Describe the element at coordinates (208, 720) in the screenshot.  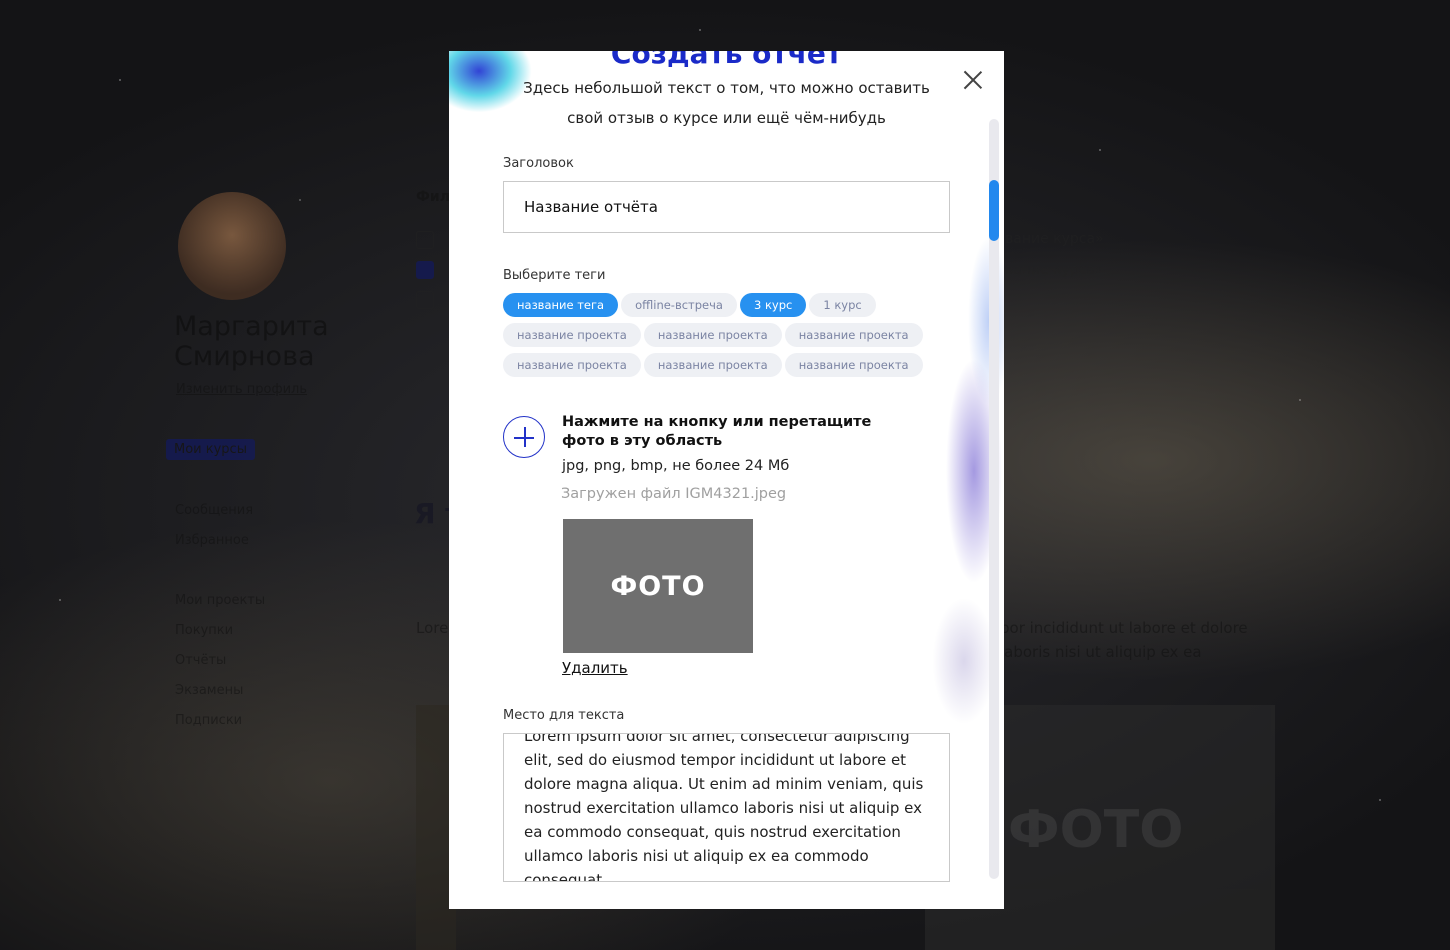
I see `sidebar-item-subscriptions: Подписки` at that location.